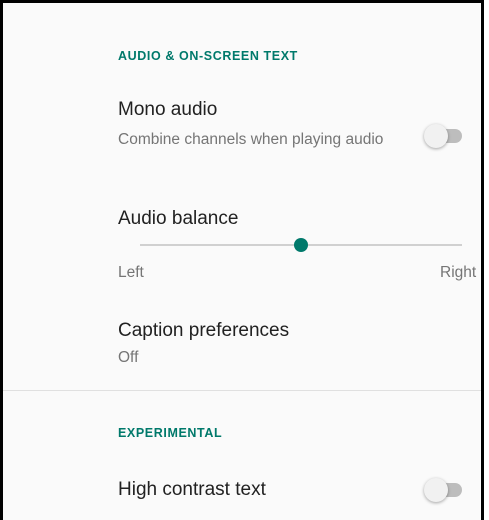  I want to click on audio-balance-left-label: Left, so click(131, 272).